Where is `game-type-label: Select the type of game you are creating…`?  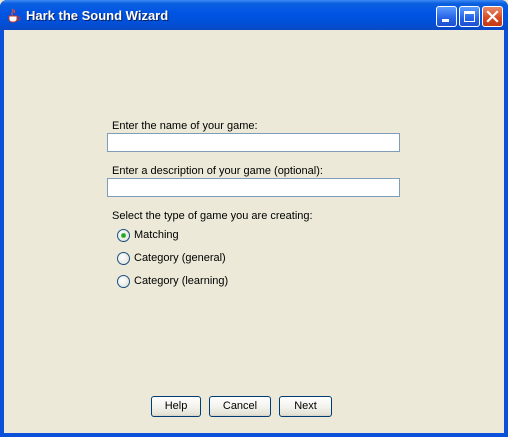
game-type-label: Select the type of game you are creating… is located at coordinates (212, 216).